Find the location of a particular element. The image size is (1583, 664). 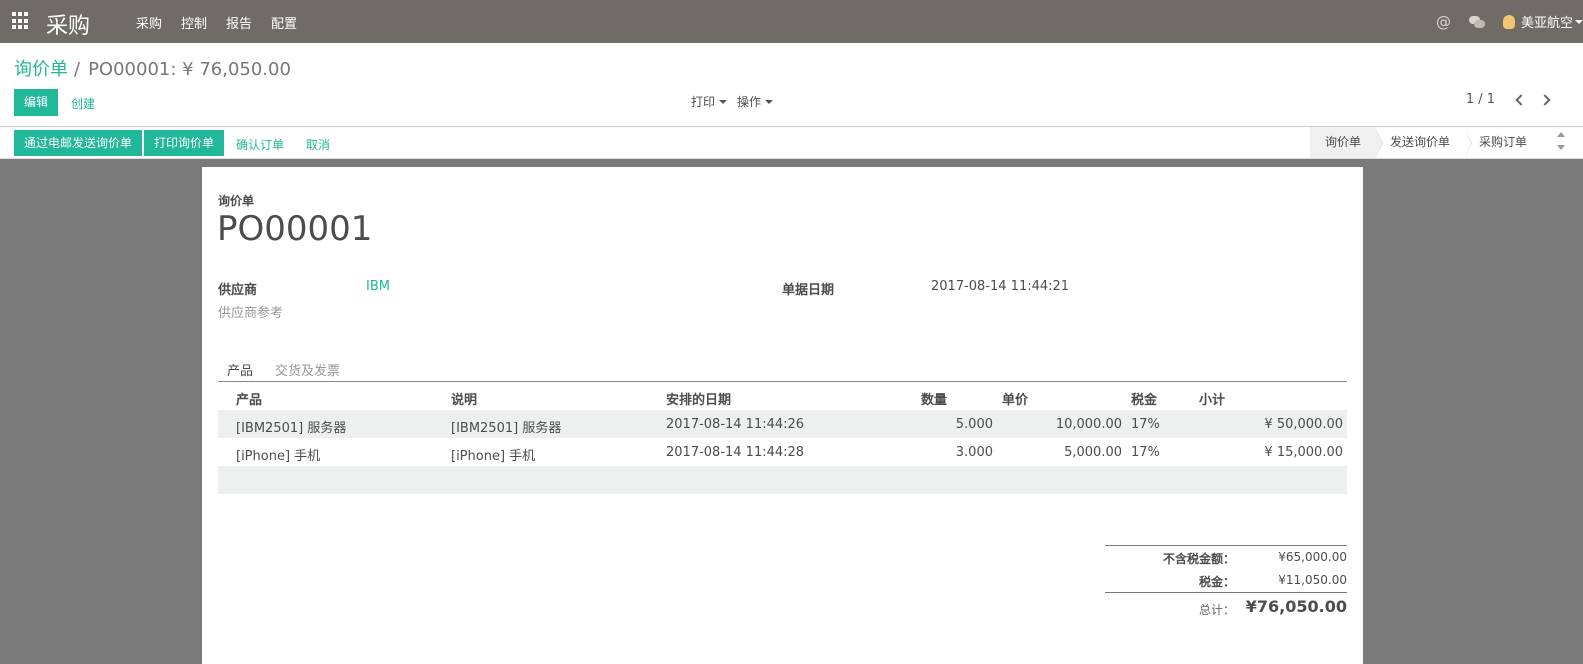

untaxed-amount-value: ¥65,000.00 is located at coordinates (1312, 557).